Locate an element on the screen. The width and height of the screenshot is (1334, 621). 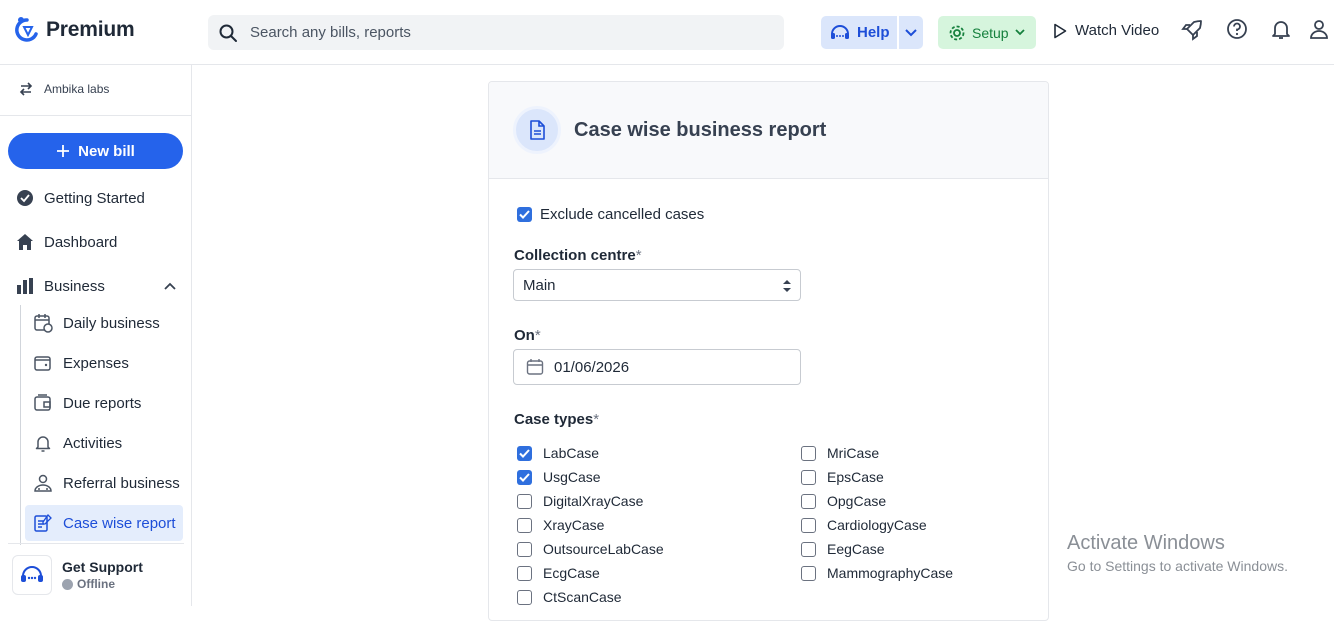
on-date-label: On* is located at coordinates (527, 335).